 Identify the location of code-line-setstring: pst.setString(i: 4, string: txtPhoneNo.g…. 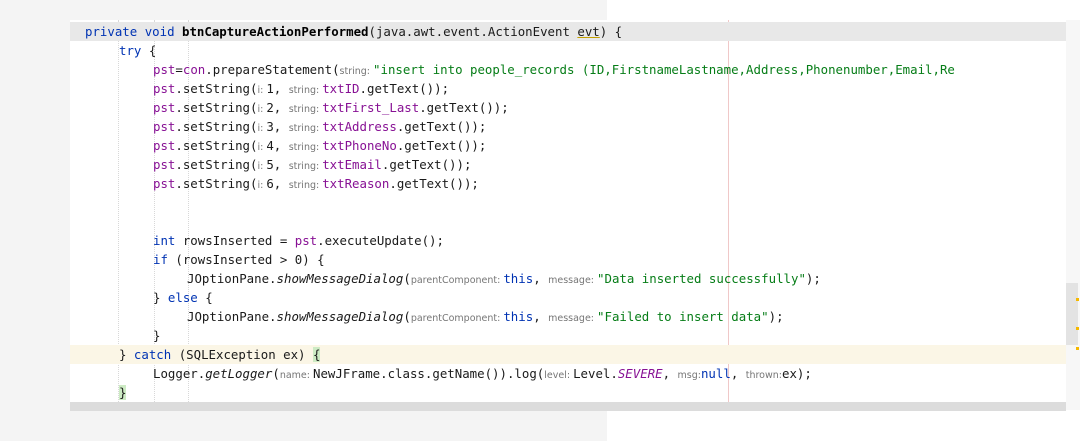
(568, 145).